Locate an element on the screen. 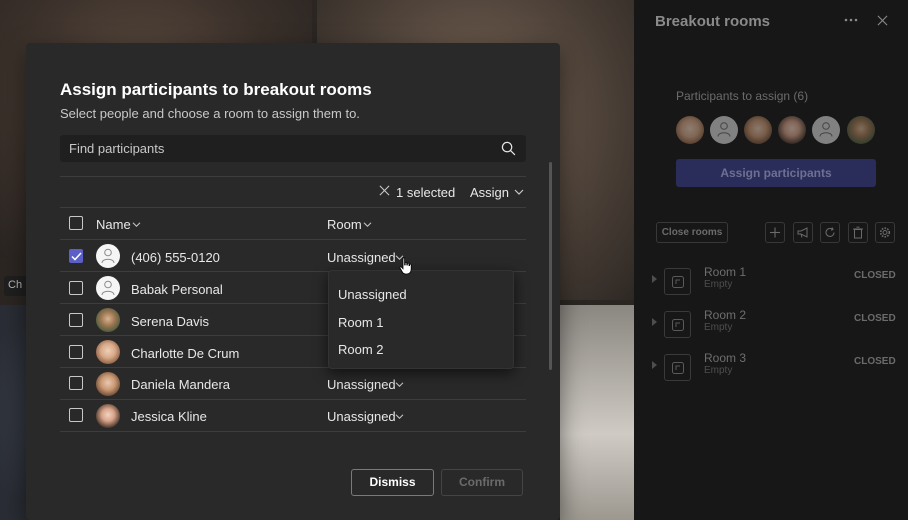 The height and width of the screenshot is (520, 908). more-options-icon is located at coordinates (851, 20).